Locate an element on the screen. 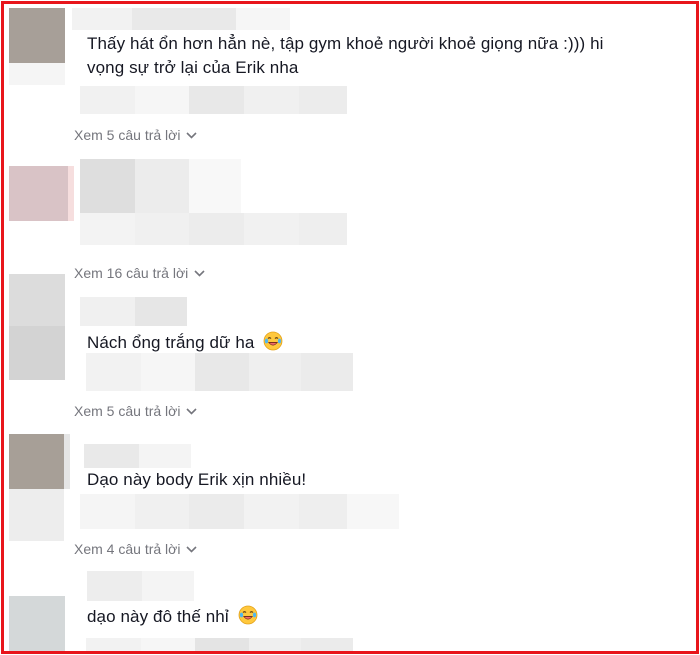 Image resolution: width=700 pixels, height=655 pixels. comment-text: dạo này đô thế nhỉ is located at coordinates (172, 617).